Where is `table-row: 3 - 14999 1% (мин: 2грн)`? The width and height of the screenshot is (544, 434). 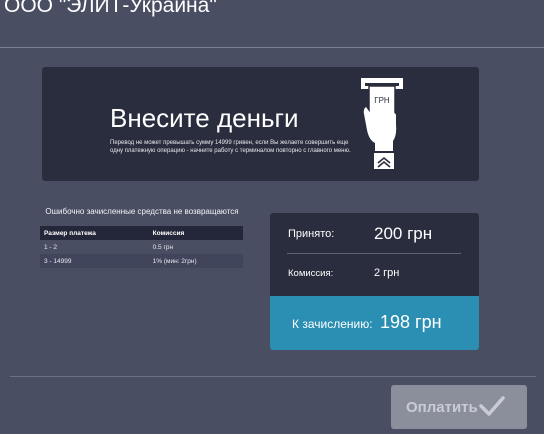 table-row: 3 - 14999 1% (мин: 2грн) is located at coordinates (141, 261).